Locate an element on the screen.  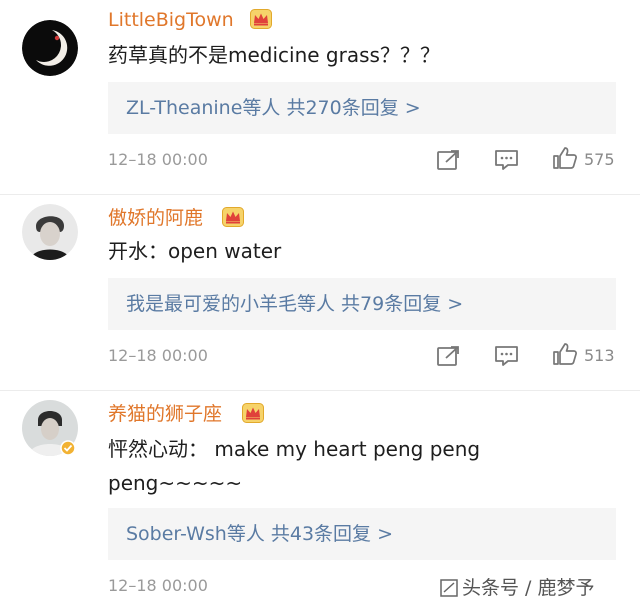
comment-text-line: 开水：open water is located at coordinates (195, 251).